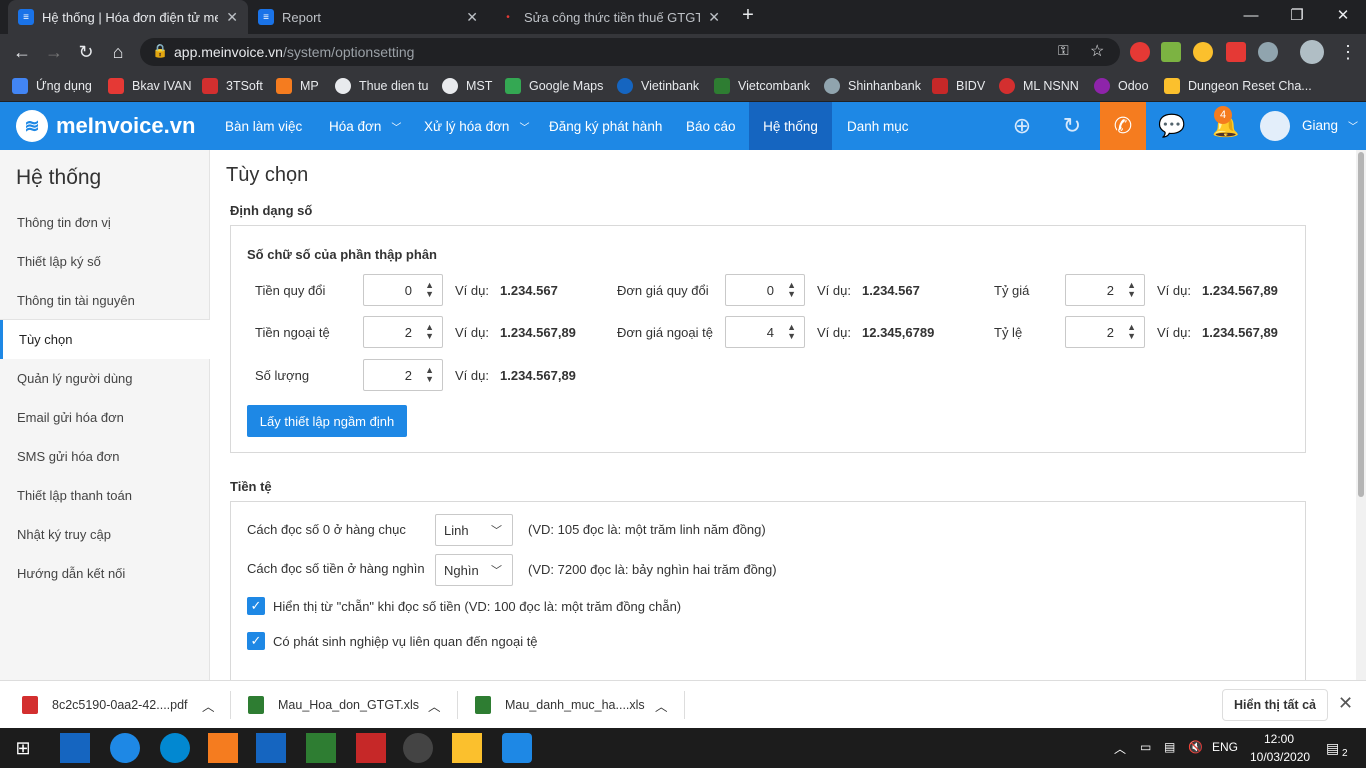 The image size is (1366, 768). Describe the element at coordinates (1297, 15) in the screenshot. I see `restore-icon: ❐` at that location.